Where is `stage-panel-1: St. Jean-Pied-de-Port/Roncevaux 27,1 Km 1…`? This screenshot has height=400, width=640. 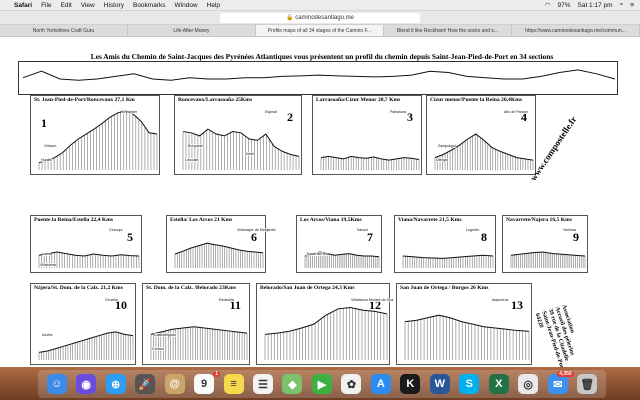 stage-panel-1: St. Jean-Pied-de-Port/Roncevaux 27,1 Km 1… is located at coordinates (95, 135).